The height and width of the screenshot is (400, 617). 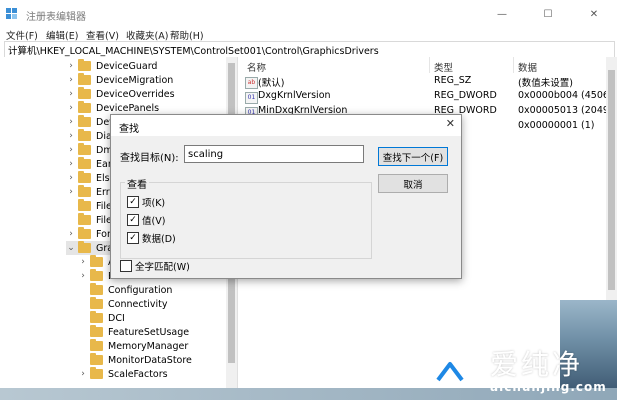 What do you see at coordinates (11, 13) in the screenshot?
I see `registry-editor-icon` at bounding box center [11, 13].